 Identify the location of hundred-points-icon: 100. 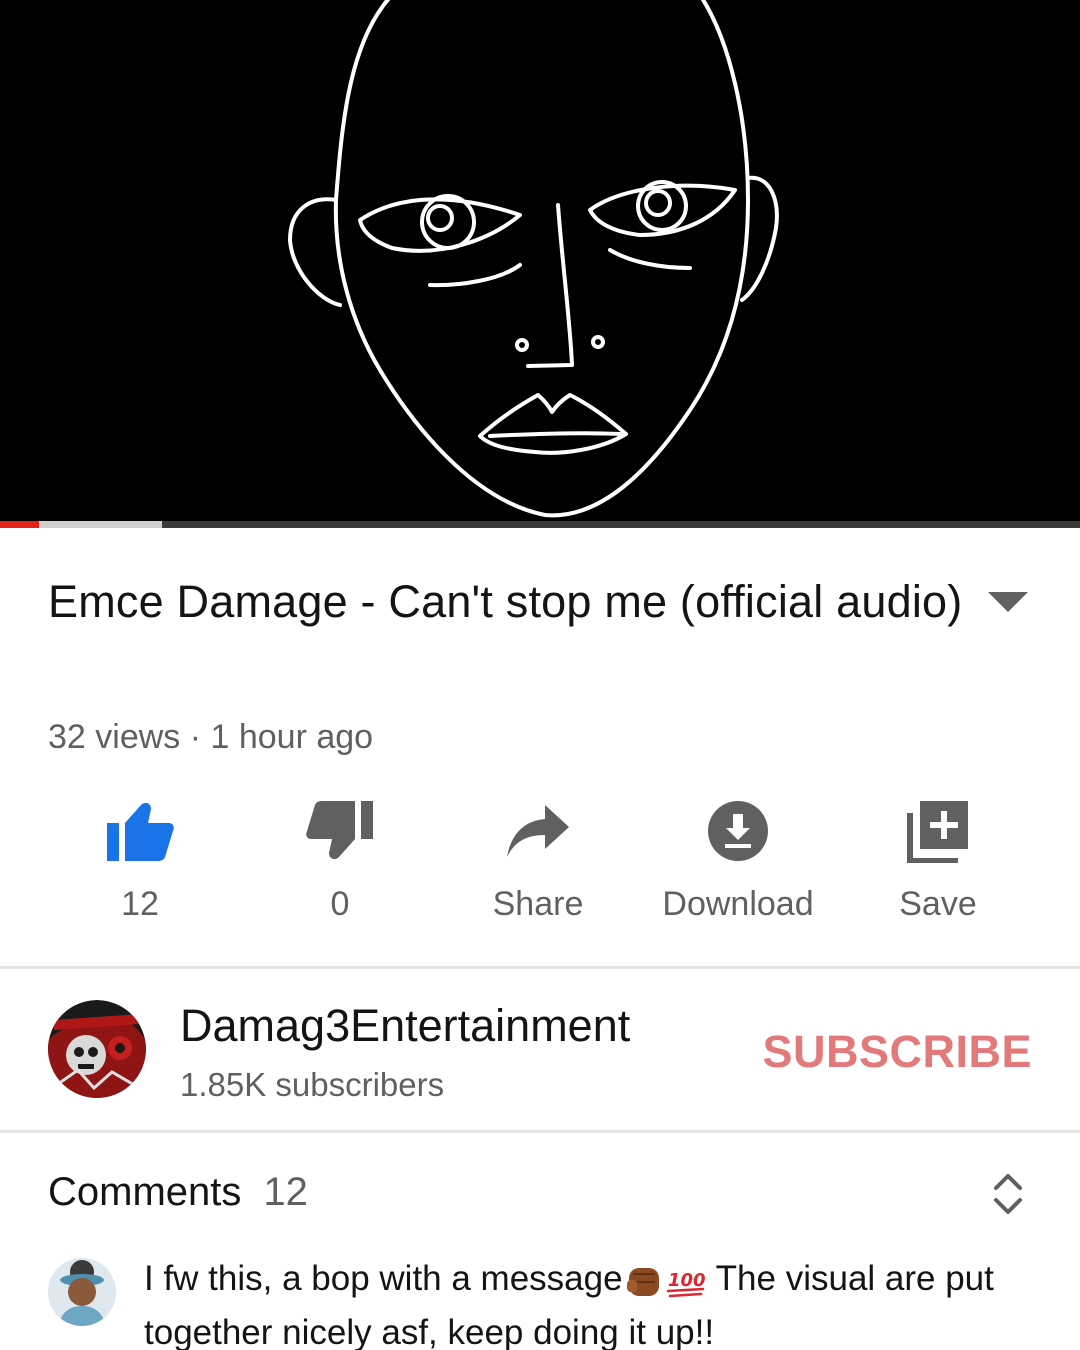
(686, 1283).